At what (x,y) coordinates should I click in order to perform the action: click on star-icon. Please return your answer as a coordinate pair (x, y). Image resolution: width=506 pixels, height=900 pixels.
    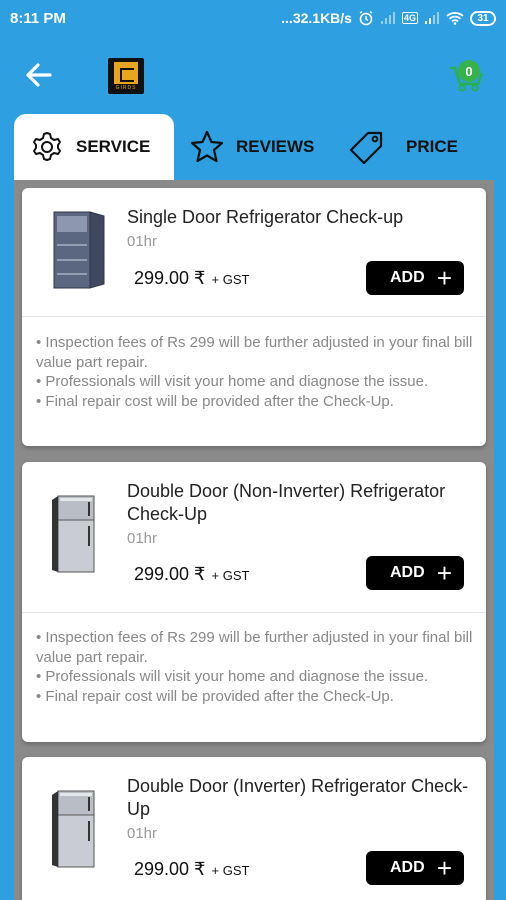
    Looking at the image, I should click on (207, 146).